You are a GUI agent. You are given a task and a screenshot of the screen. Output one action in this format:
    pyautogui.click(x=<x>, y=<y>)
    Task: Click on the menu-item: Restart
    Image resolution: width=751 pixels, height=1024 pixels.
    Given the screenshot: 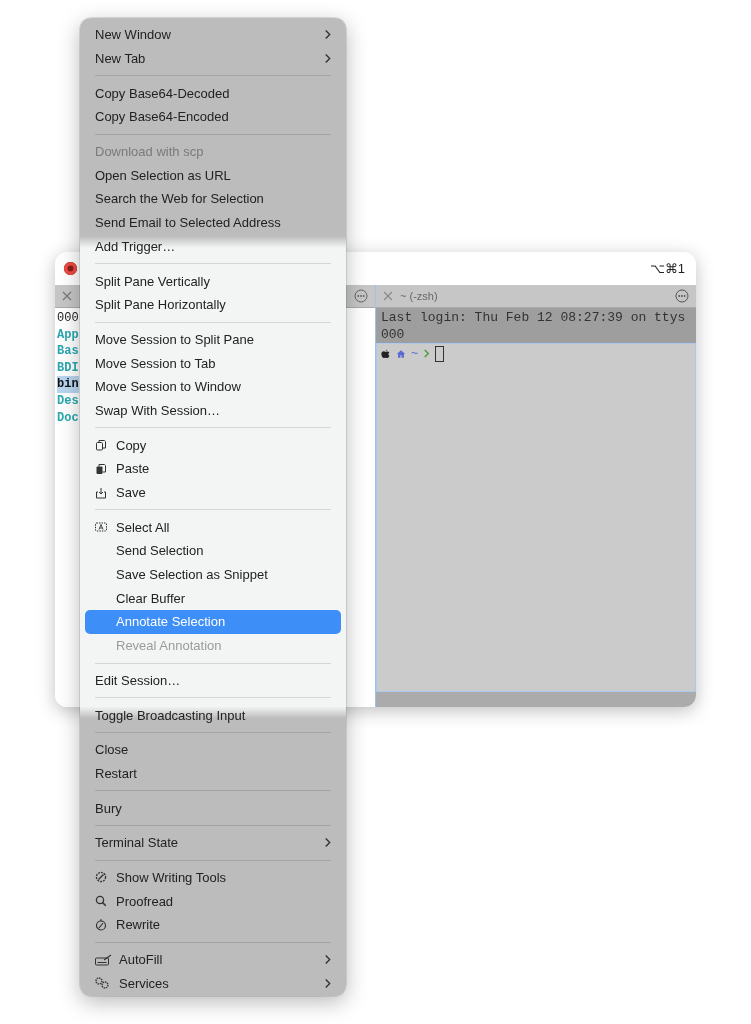 What is the action you would take?
    pyautogui.click(x=213, y=773)
    